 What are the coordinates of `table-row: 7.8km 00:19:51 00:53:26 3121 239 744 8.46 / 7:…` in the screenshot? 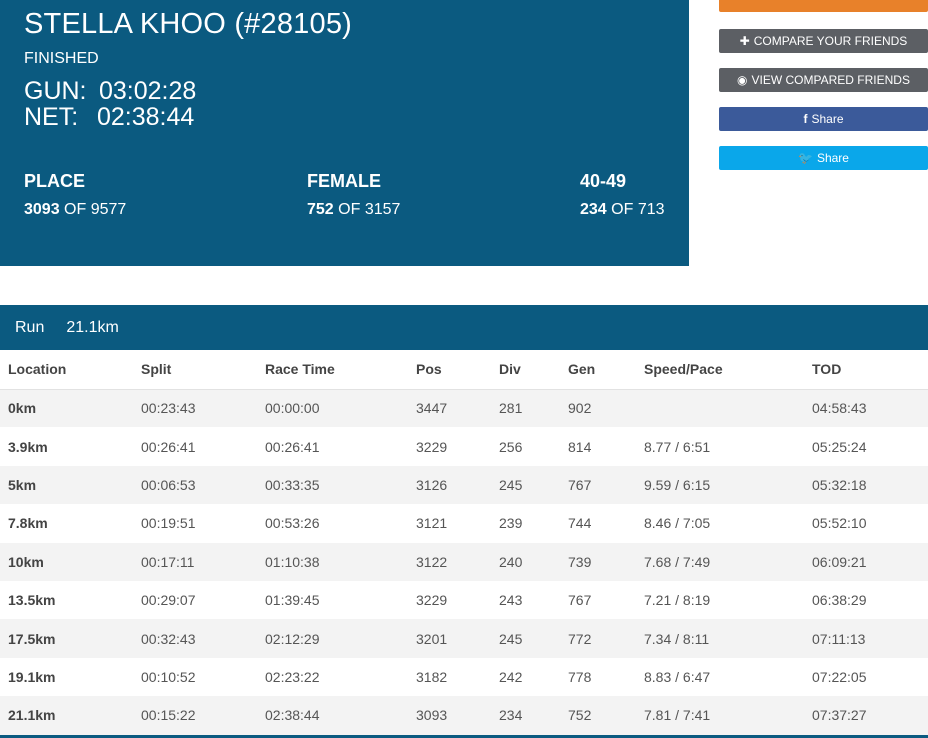 It's located at (464, 523).